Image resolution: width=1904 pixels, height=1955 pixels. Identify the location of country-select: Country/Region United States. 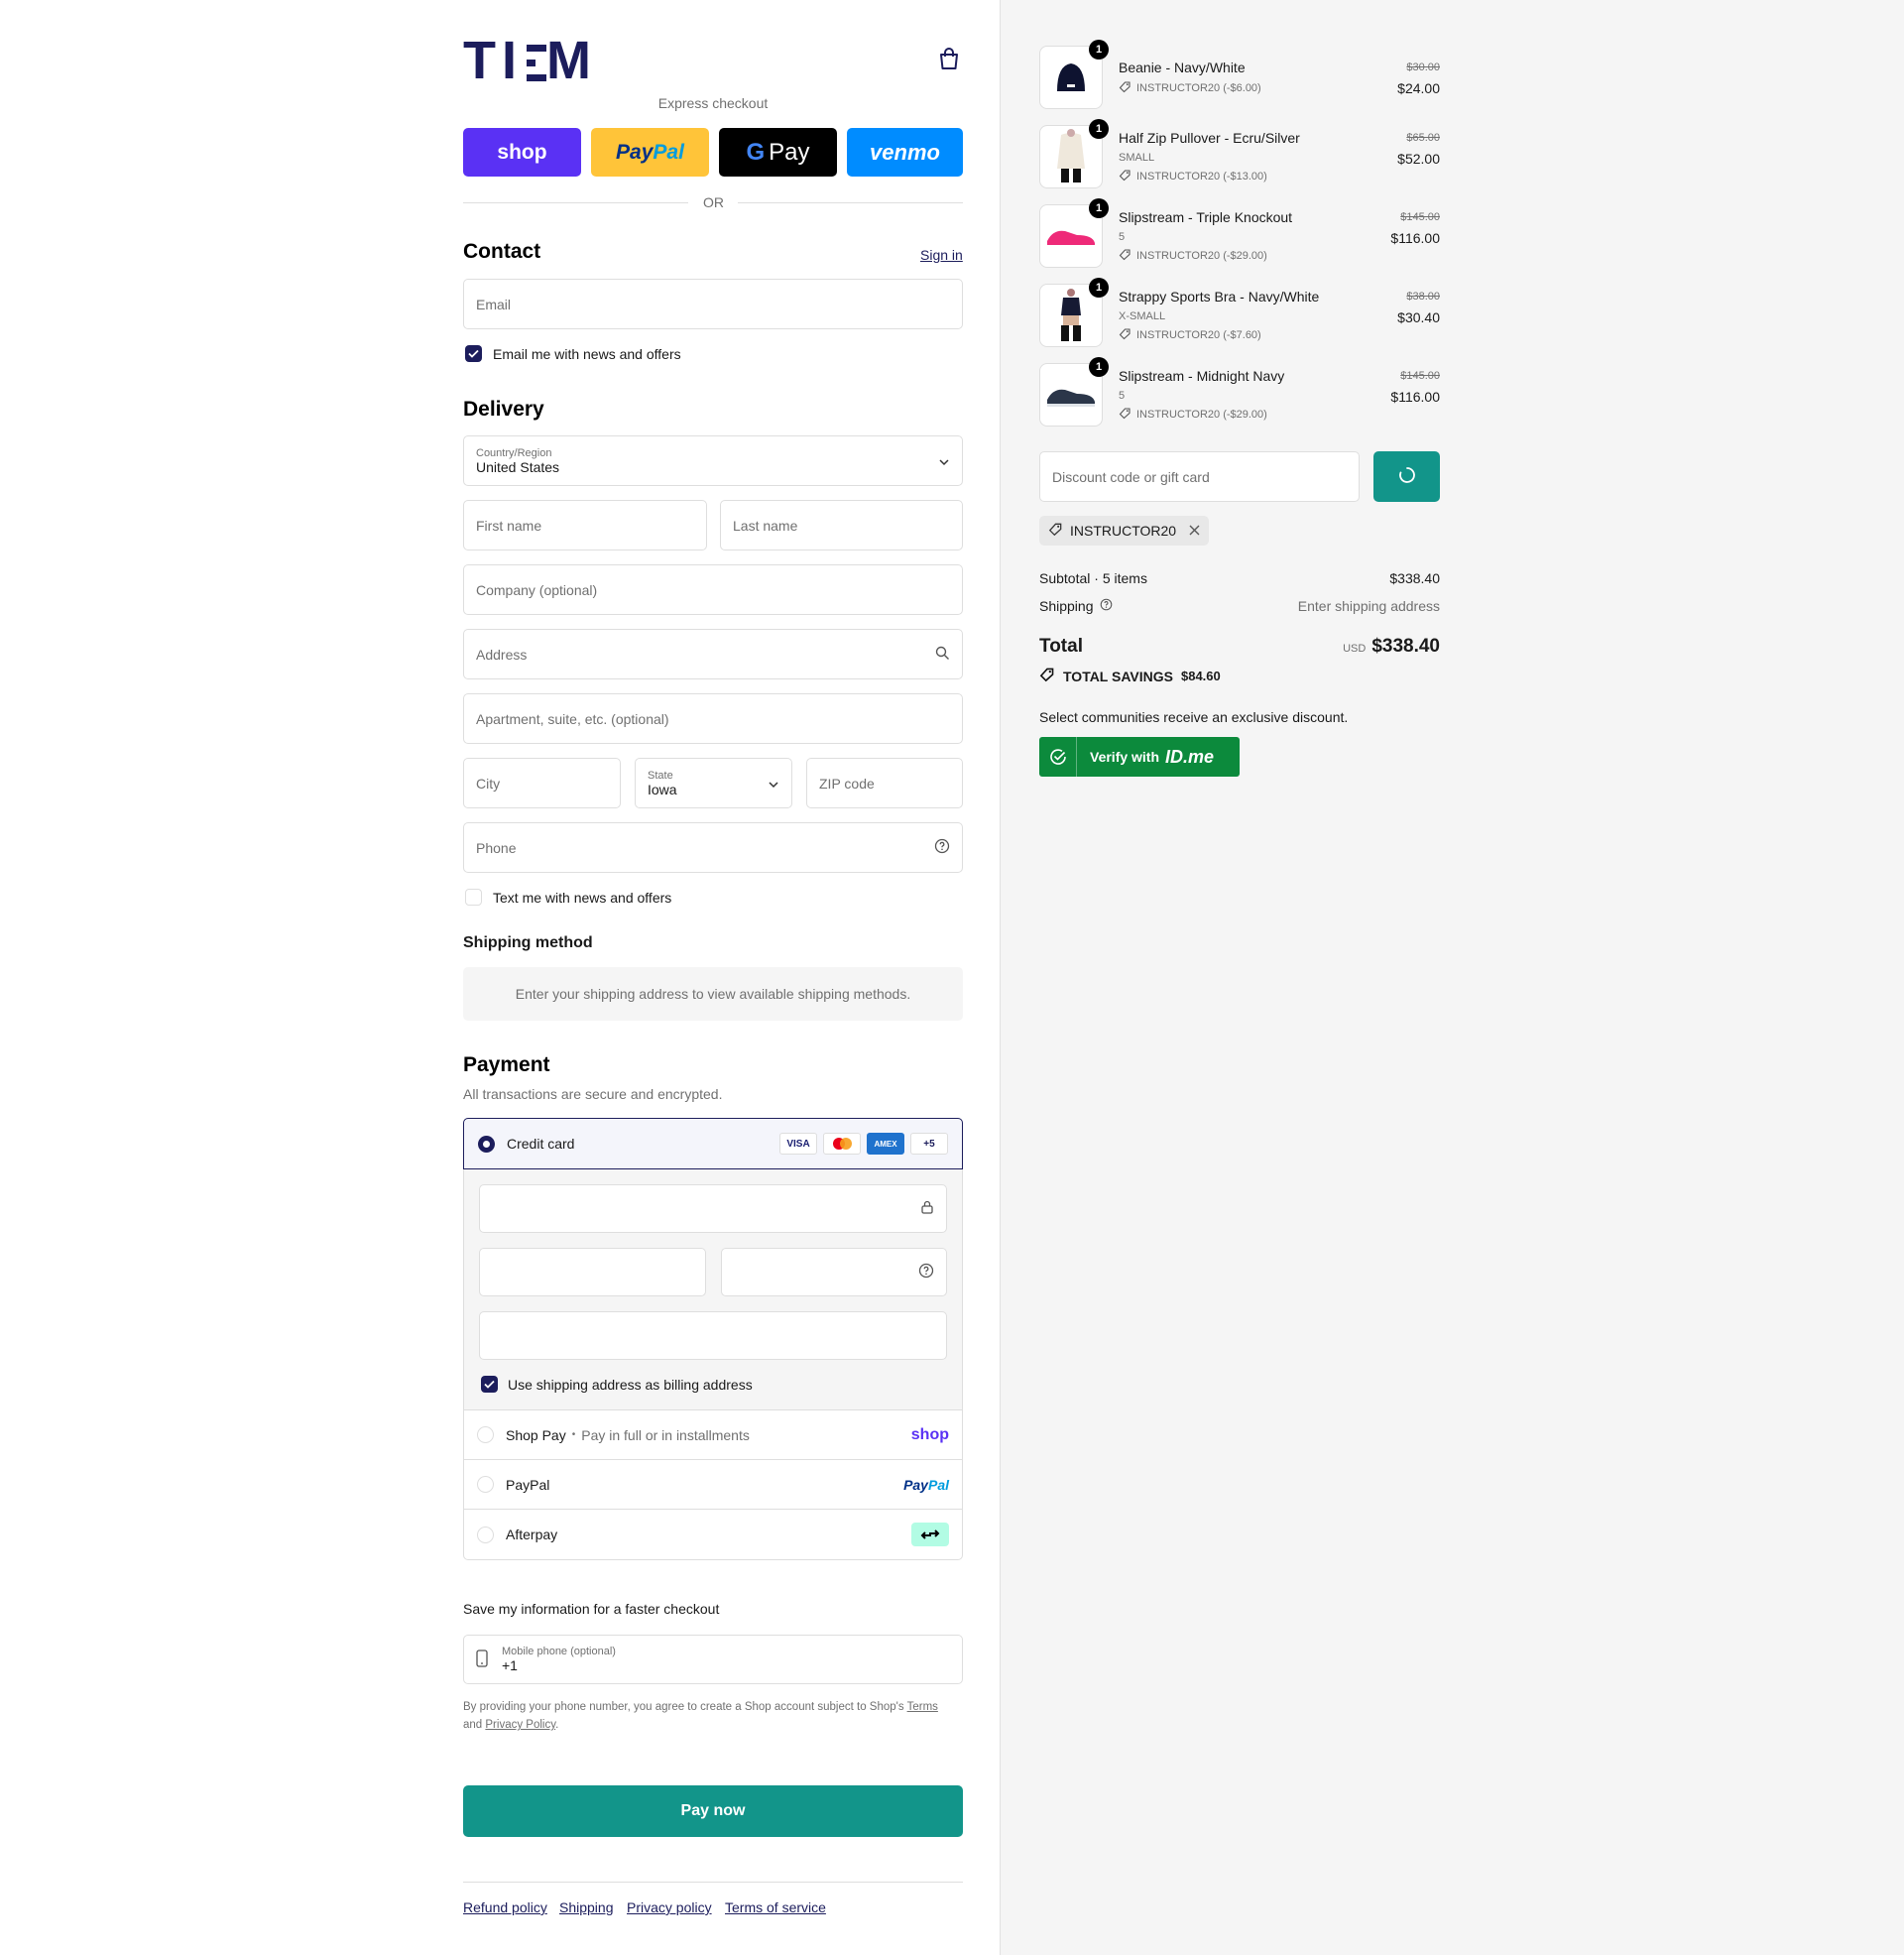
(713, 461).